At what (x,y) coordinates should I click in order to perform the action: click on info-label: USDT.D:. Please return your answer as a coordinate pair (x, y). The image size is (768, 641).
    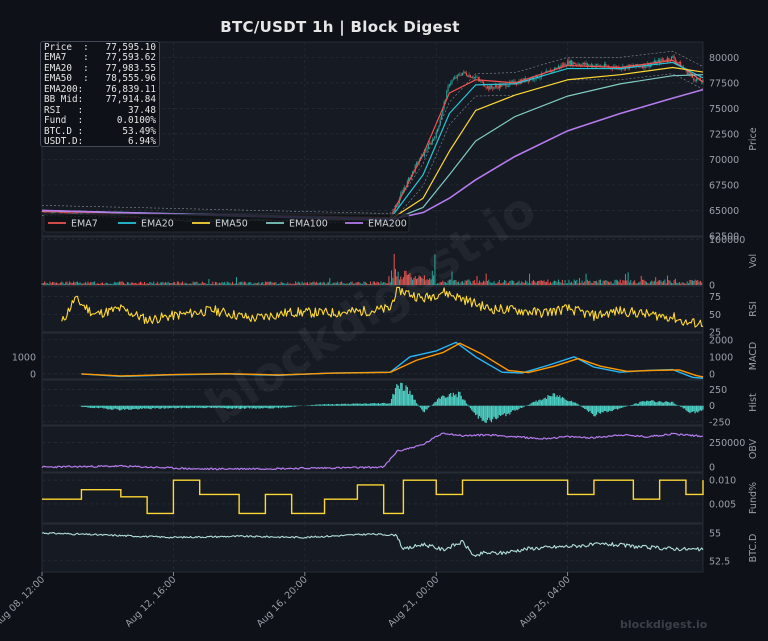
    Looking at the image, I should click on (64, 142).